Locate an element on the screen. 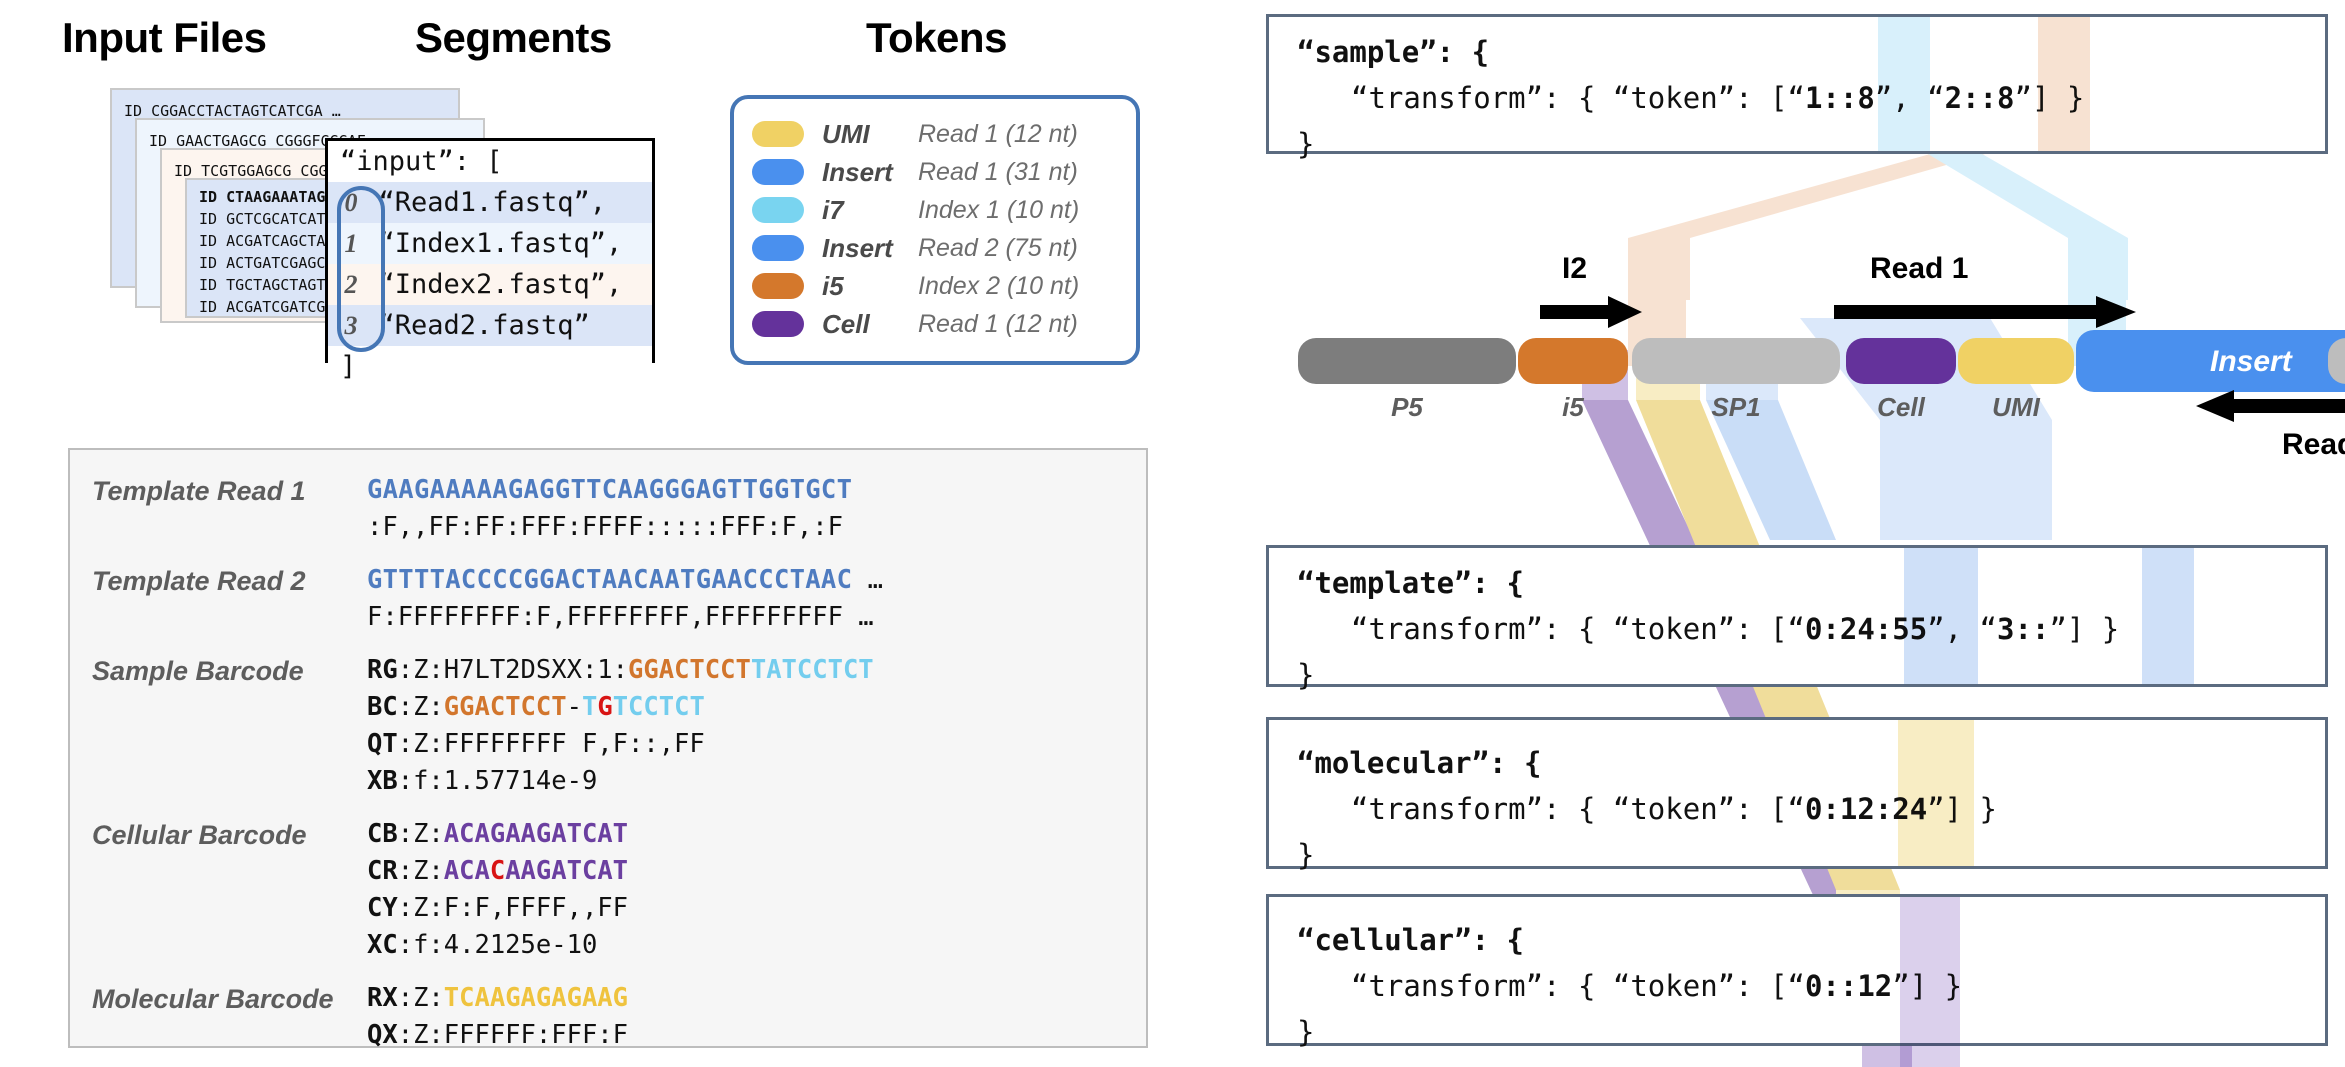 Image resolution: width=2345 pixels, height=1067 pixels. arrow-read2-icon is located at coordinates (2270, 406).